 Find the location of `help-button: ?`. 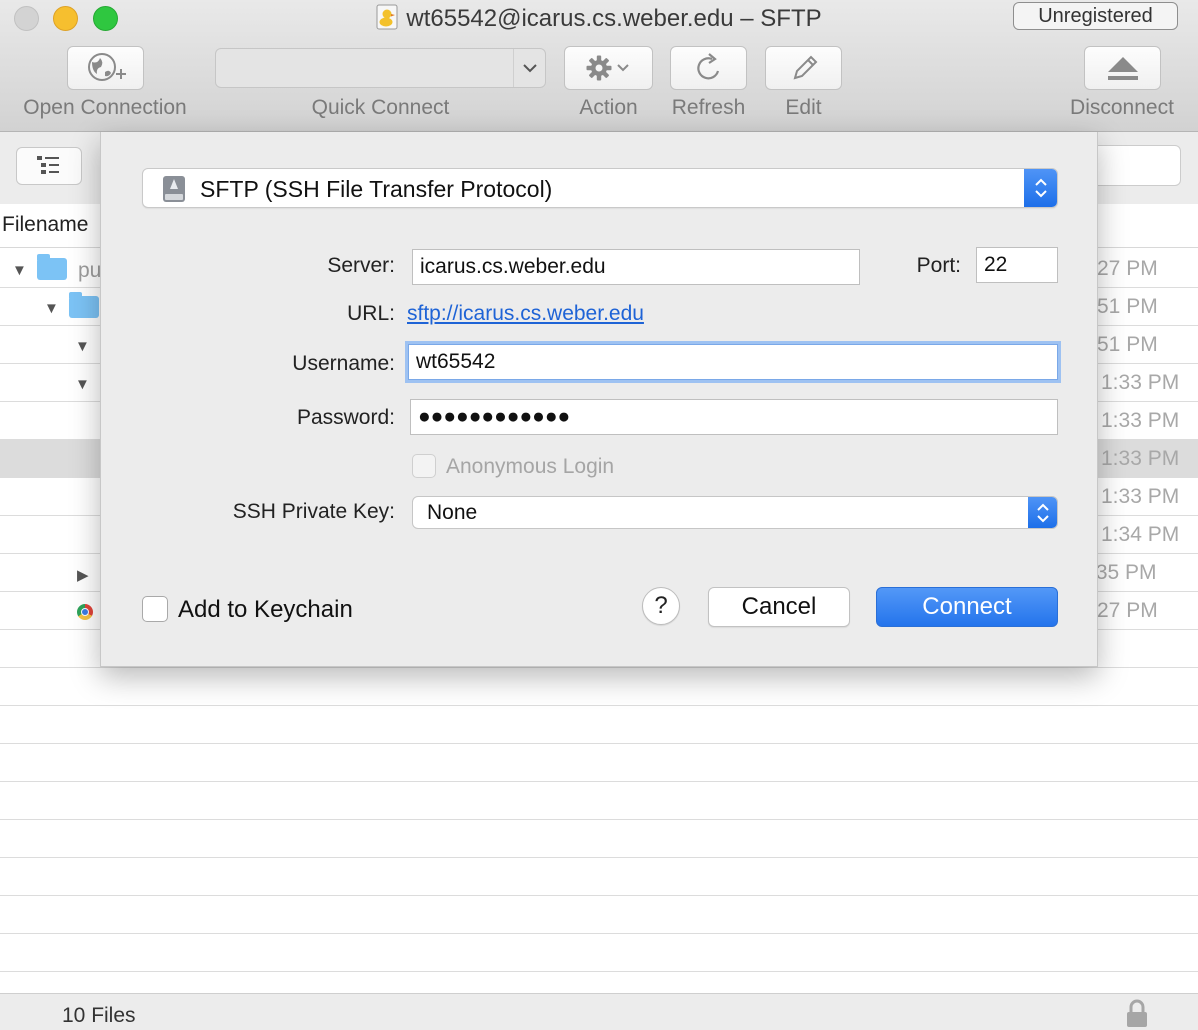

help-button: ? is located at coordinates (661, 606).